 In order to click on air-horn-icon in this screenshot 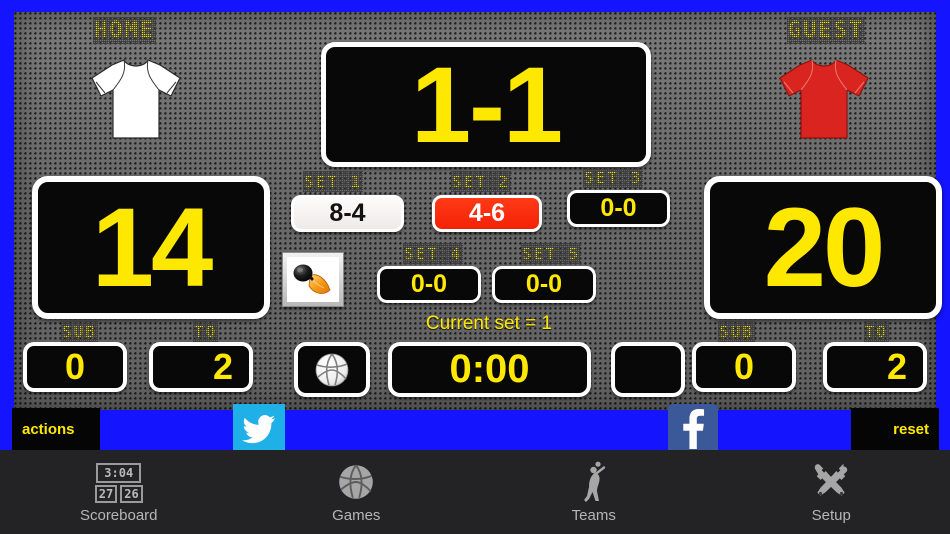, I will do `click(313, 279)`.